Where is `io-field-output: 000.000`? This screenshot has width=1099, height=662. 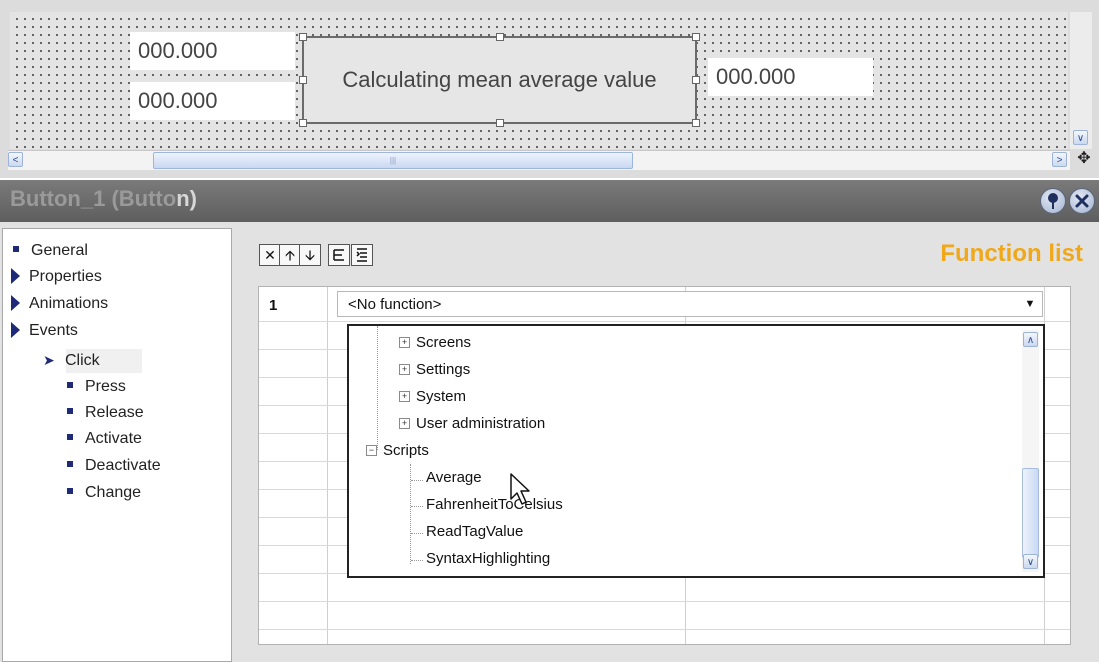
io-field-output: 000.000 is located at coordinates (790, 77).